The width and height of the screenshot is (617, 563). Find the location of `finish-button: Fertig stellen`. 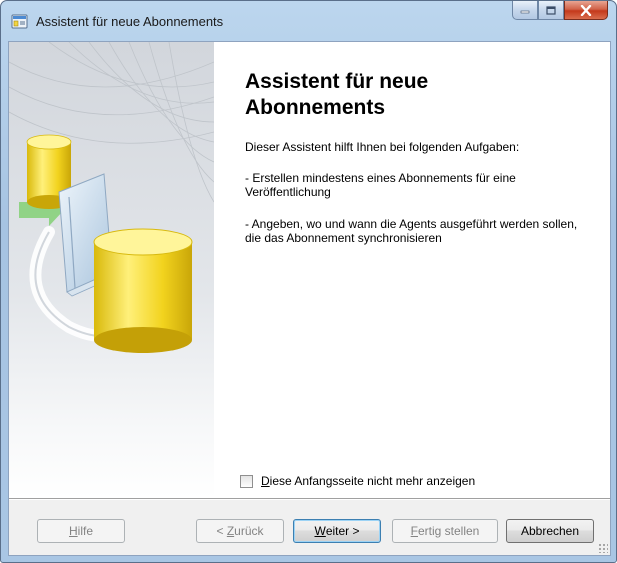

finish-button: Fertig stellen is located at coordinates (445, 531).